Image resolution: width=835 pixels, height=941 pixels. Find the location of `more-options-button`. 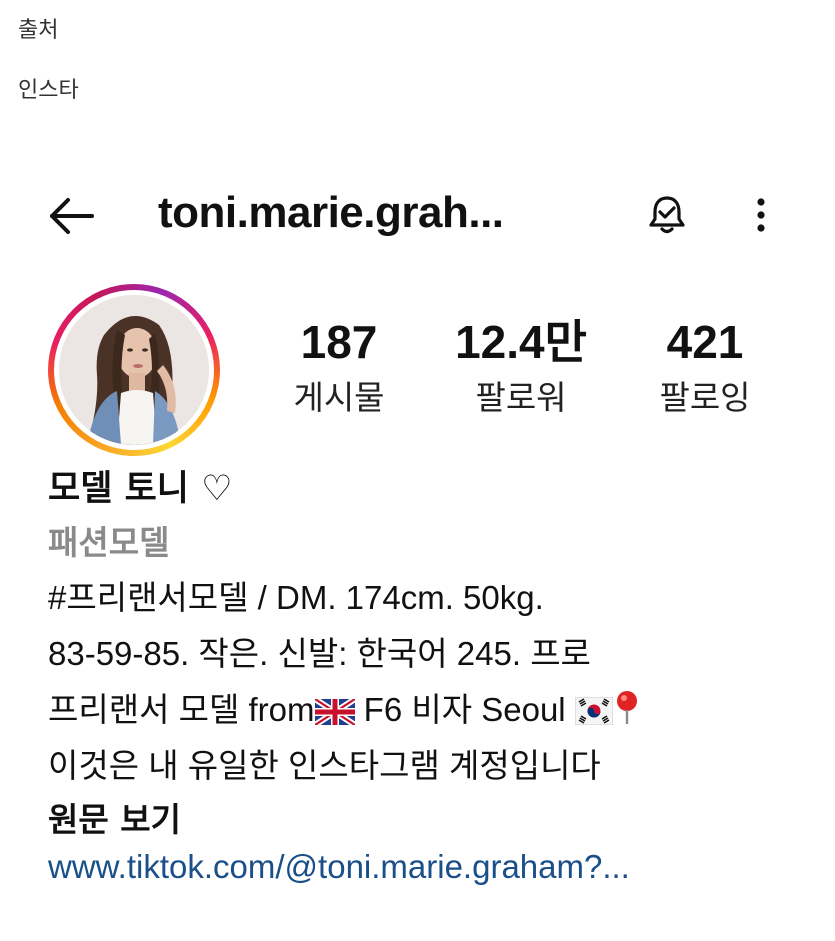

more-options-button is located at coordinates (761, 215).